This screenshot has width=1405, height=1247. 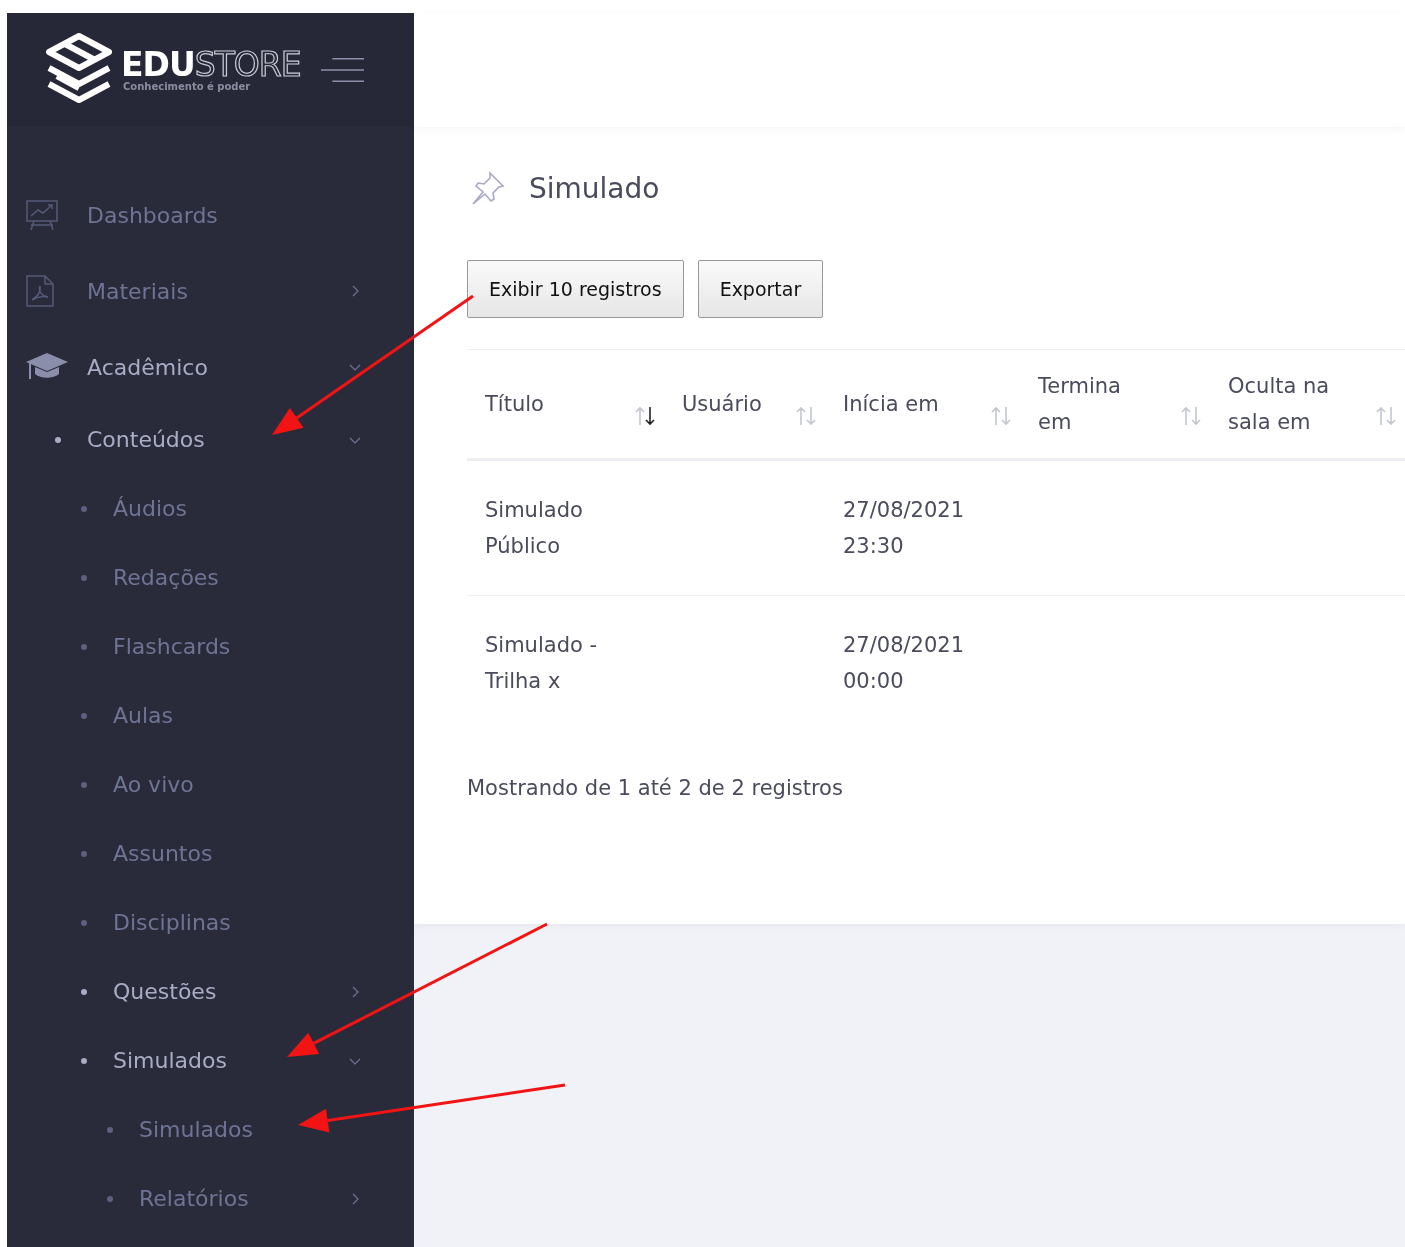 What do you see at coordinates (904, 528) in the screenshot?
I see `table-cell: 27/08/2021 23:30` at bounding box center [904, 528].